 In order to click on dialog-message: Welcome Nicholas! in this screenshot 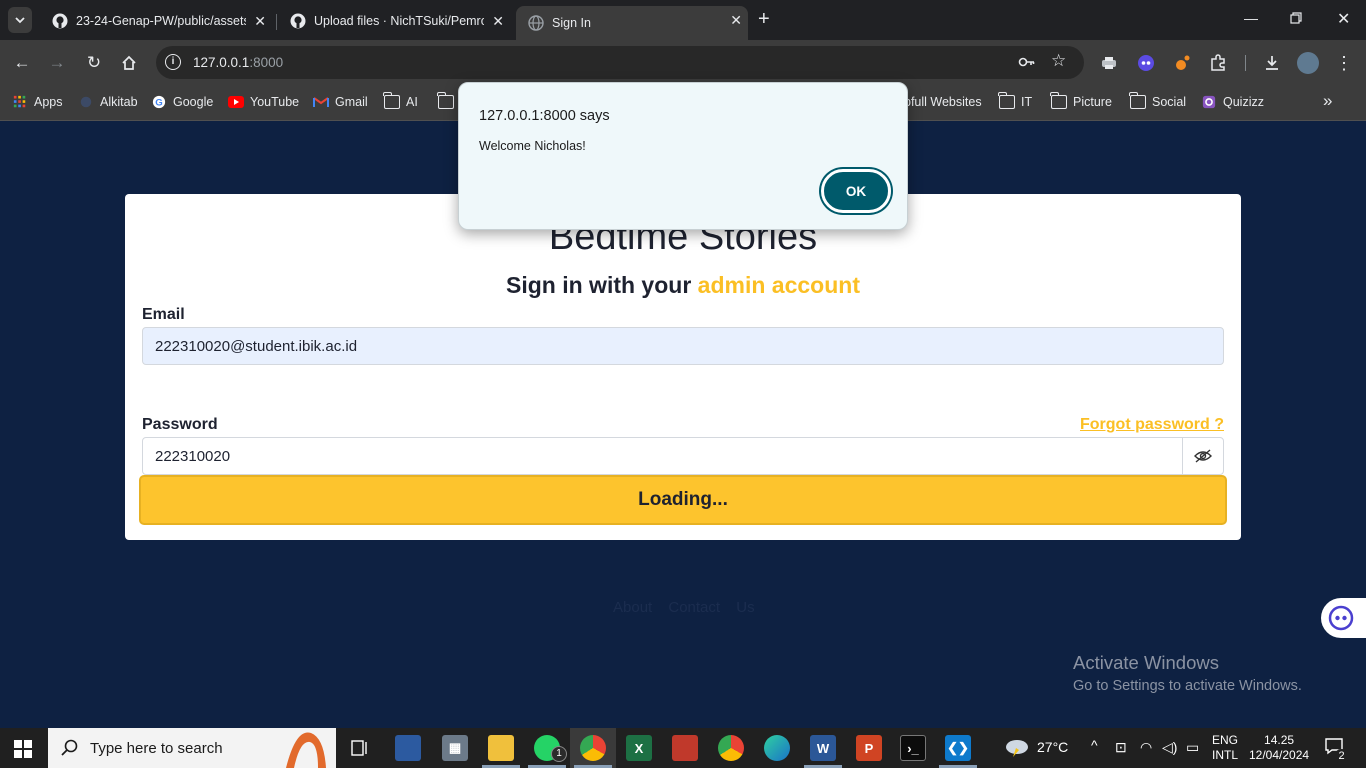, I will do `click(532, 146)`.